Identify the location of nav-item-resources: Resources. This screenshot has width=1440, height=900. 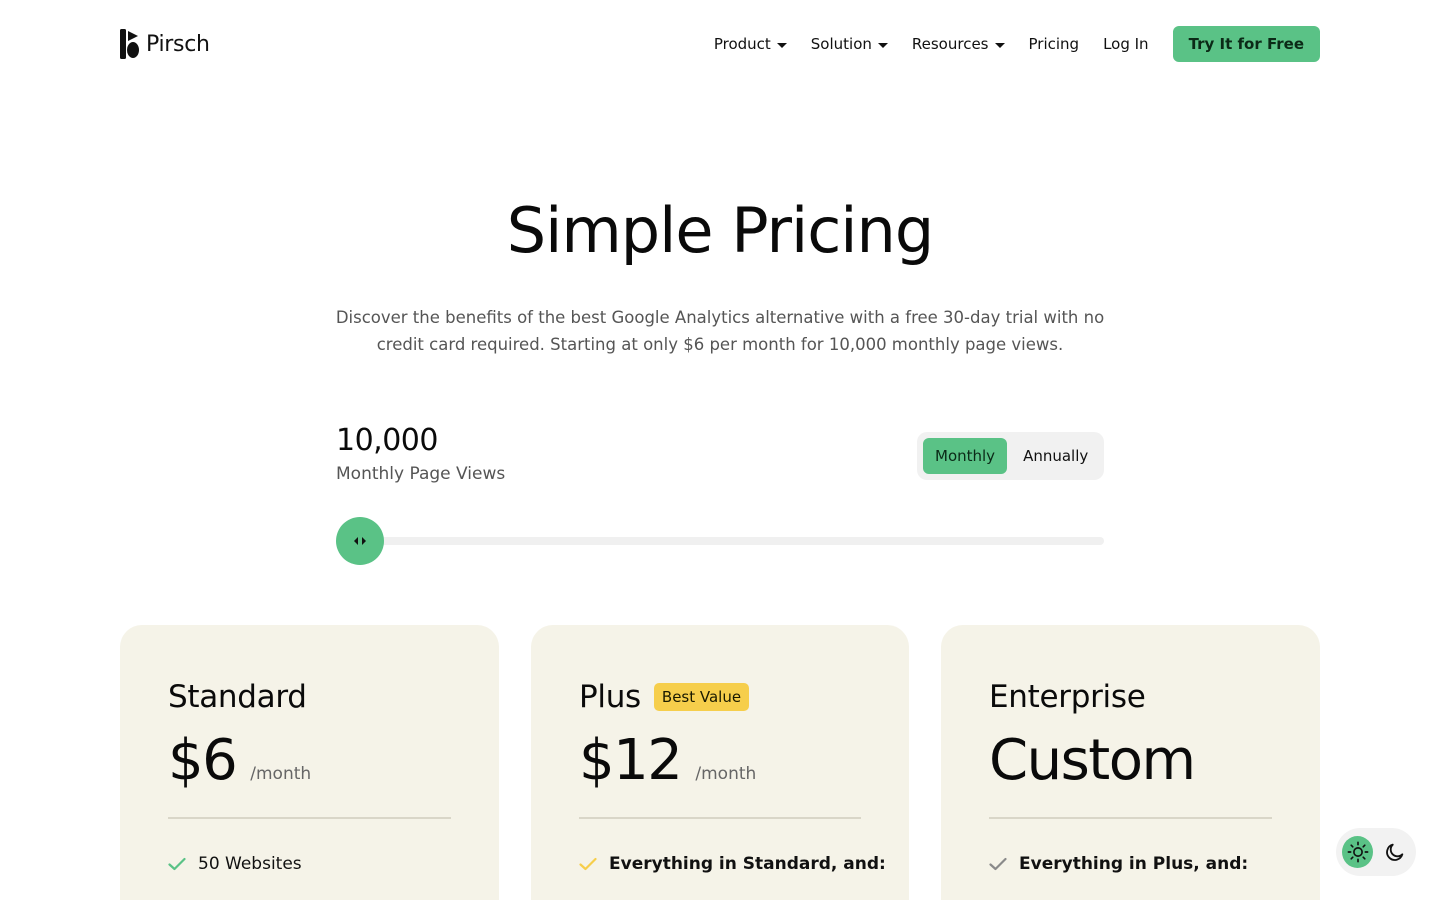
(958, 44).